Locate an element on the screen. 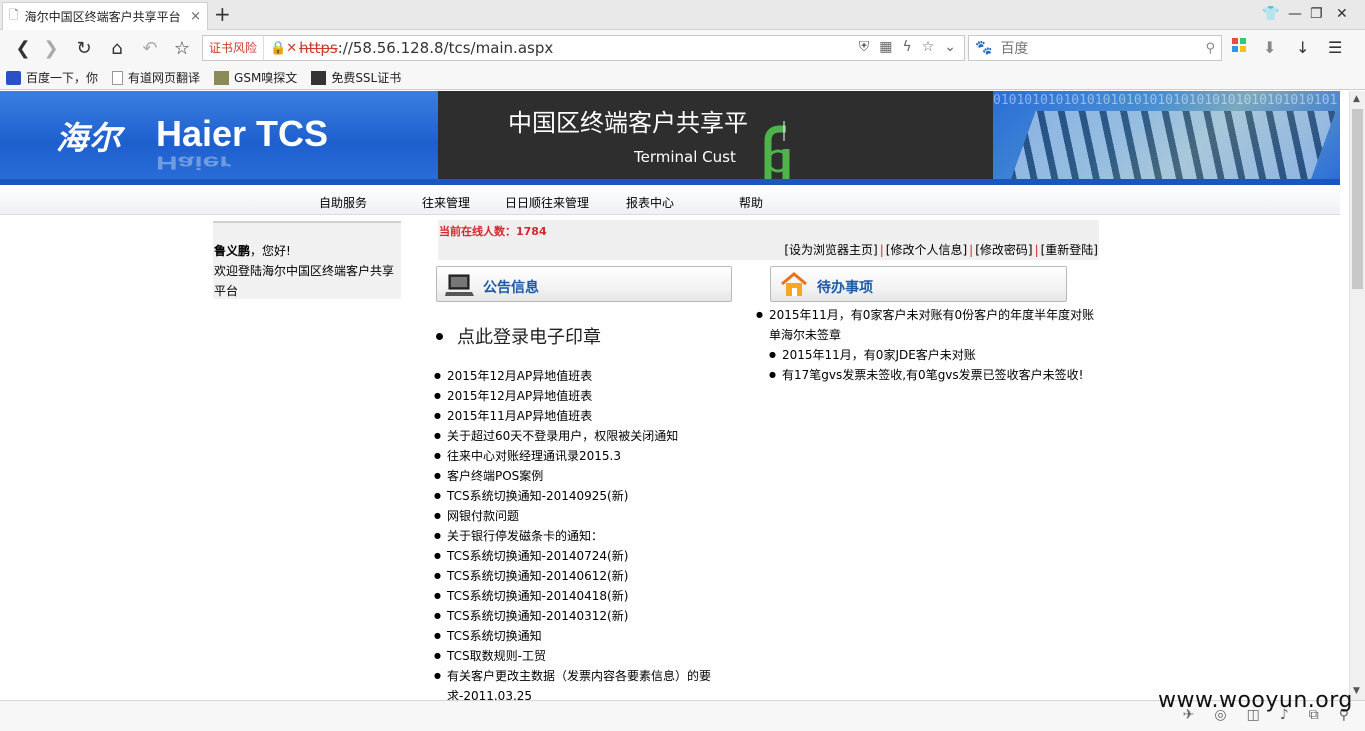 The height and width of the screenshot is (731, 1365). welcome-text: 欢迎登陆海尔中国区终端客户共享平台 is located at coordinates (304, 281).